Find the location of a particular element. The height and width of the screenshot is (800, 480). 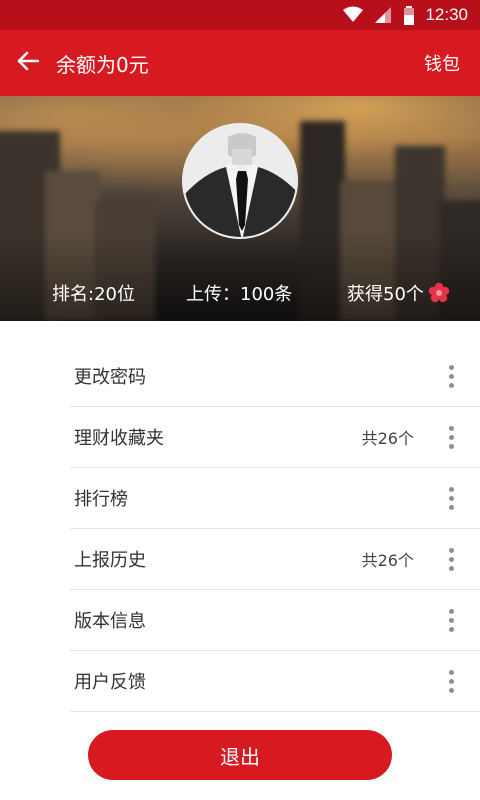

signal-icon is located at coordinates (383, 15).